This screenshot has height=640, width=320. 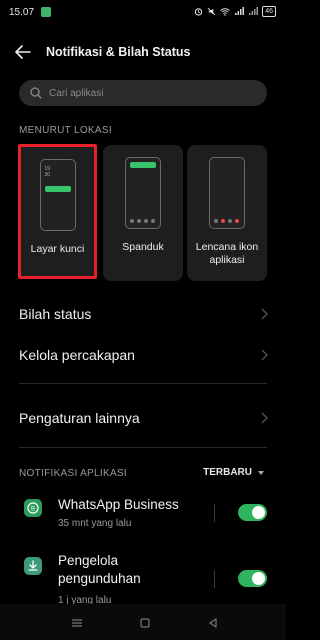 I want to click on location-card-lock-screen: 19 30 Layar kunci, so click(x=57, y=211).